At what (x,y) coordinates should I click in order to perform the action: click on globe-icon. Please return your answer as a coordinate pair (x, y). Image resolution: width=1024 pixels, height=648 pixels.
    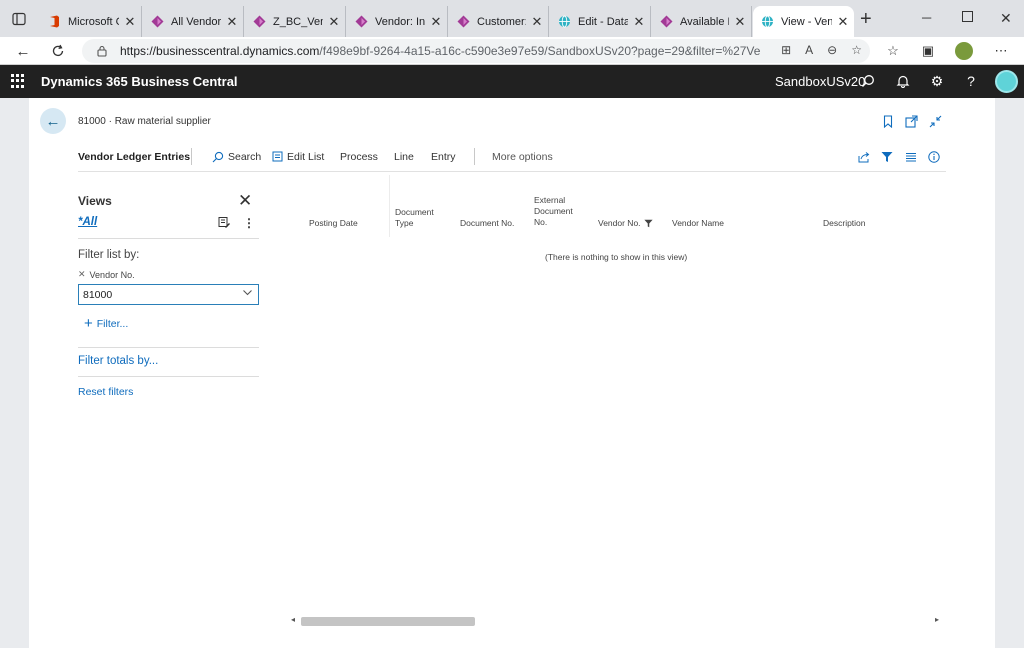
    Looking at the image, I should click on (564, 21).